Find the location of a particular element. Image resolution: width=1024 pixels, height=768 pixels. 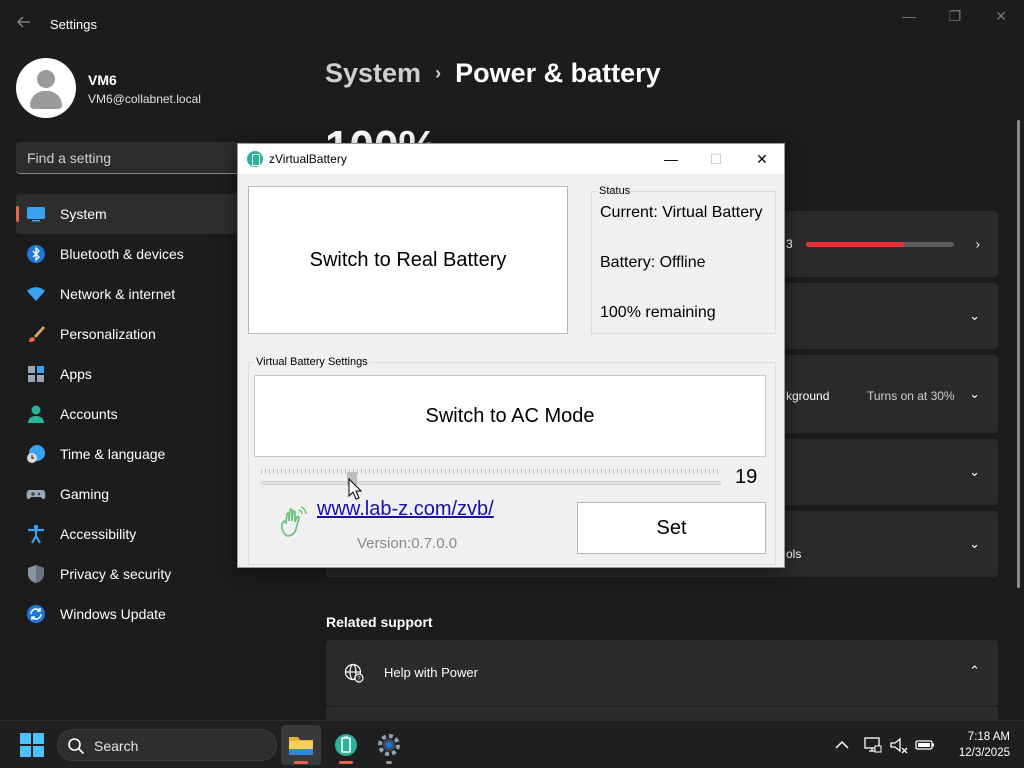

search-input is located at coordinates (136, 157).